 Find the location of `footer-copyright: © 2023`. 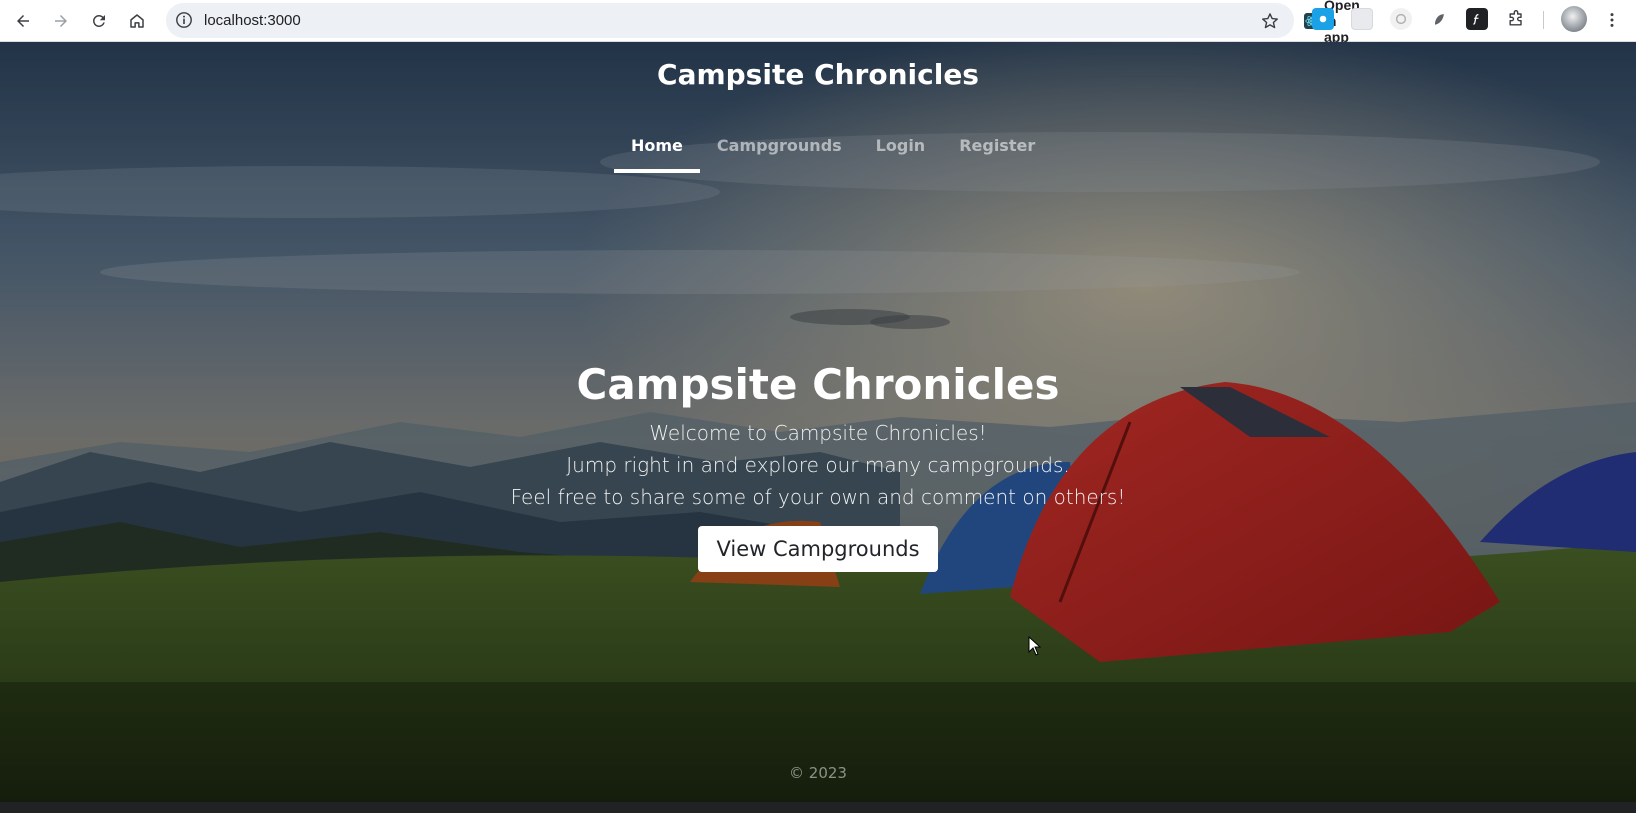

footer-copyright: © 2023 is located at coordinates (818, 773).